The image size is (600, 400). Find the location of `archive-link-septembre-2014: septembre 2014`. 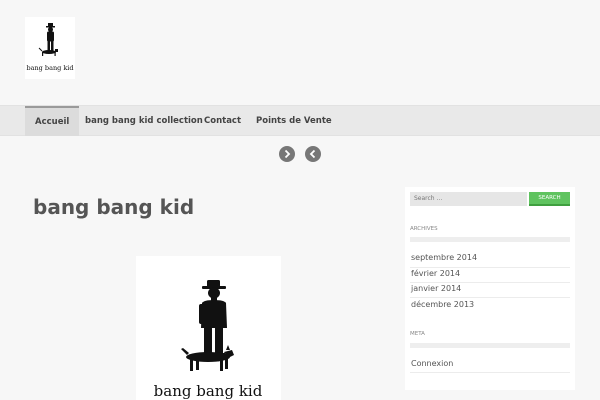

archive-link-septembre-2014: septembre 2014 is located at coordinates (444, 257).